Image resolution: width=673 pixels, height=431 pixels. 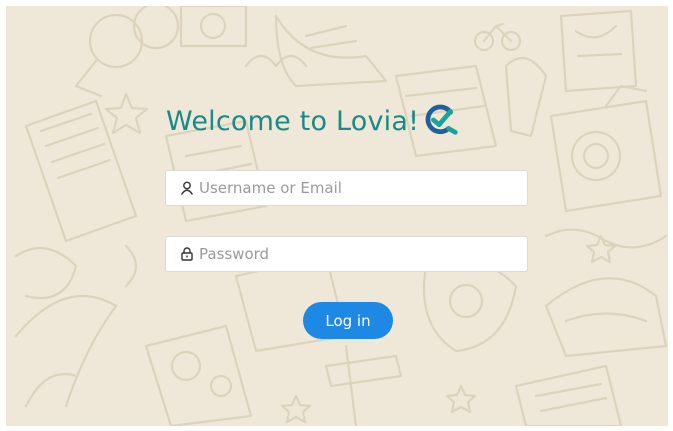 I want to click on password-field, so click(x=346, y=254).